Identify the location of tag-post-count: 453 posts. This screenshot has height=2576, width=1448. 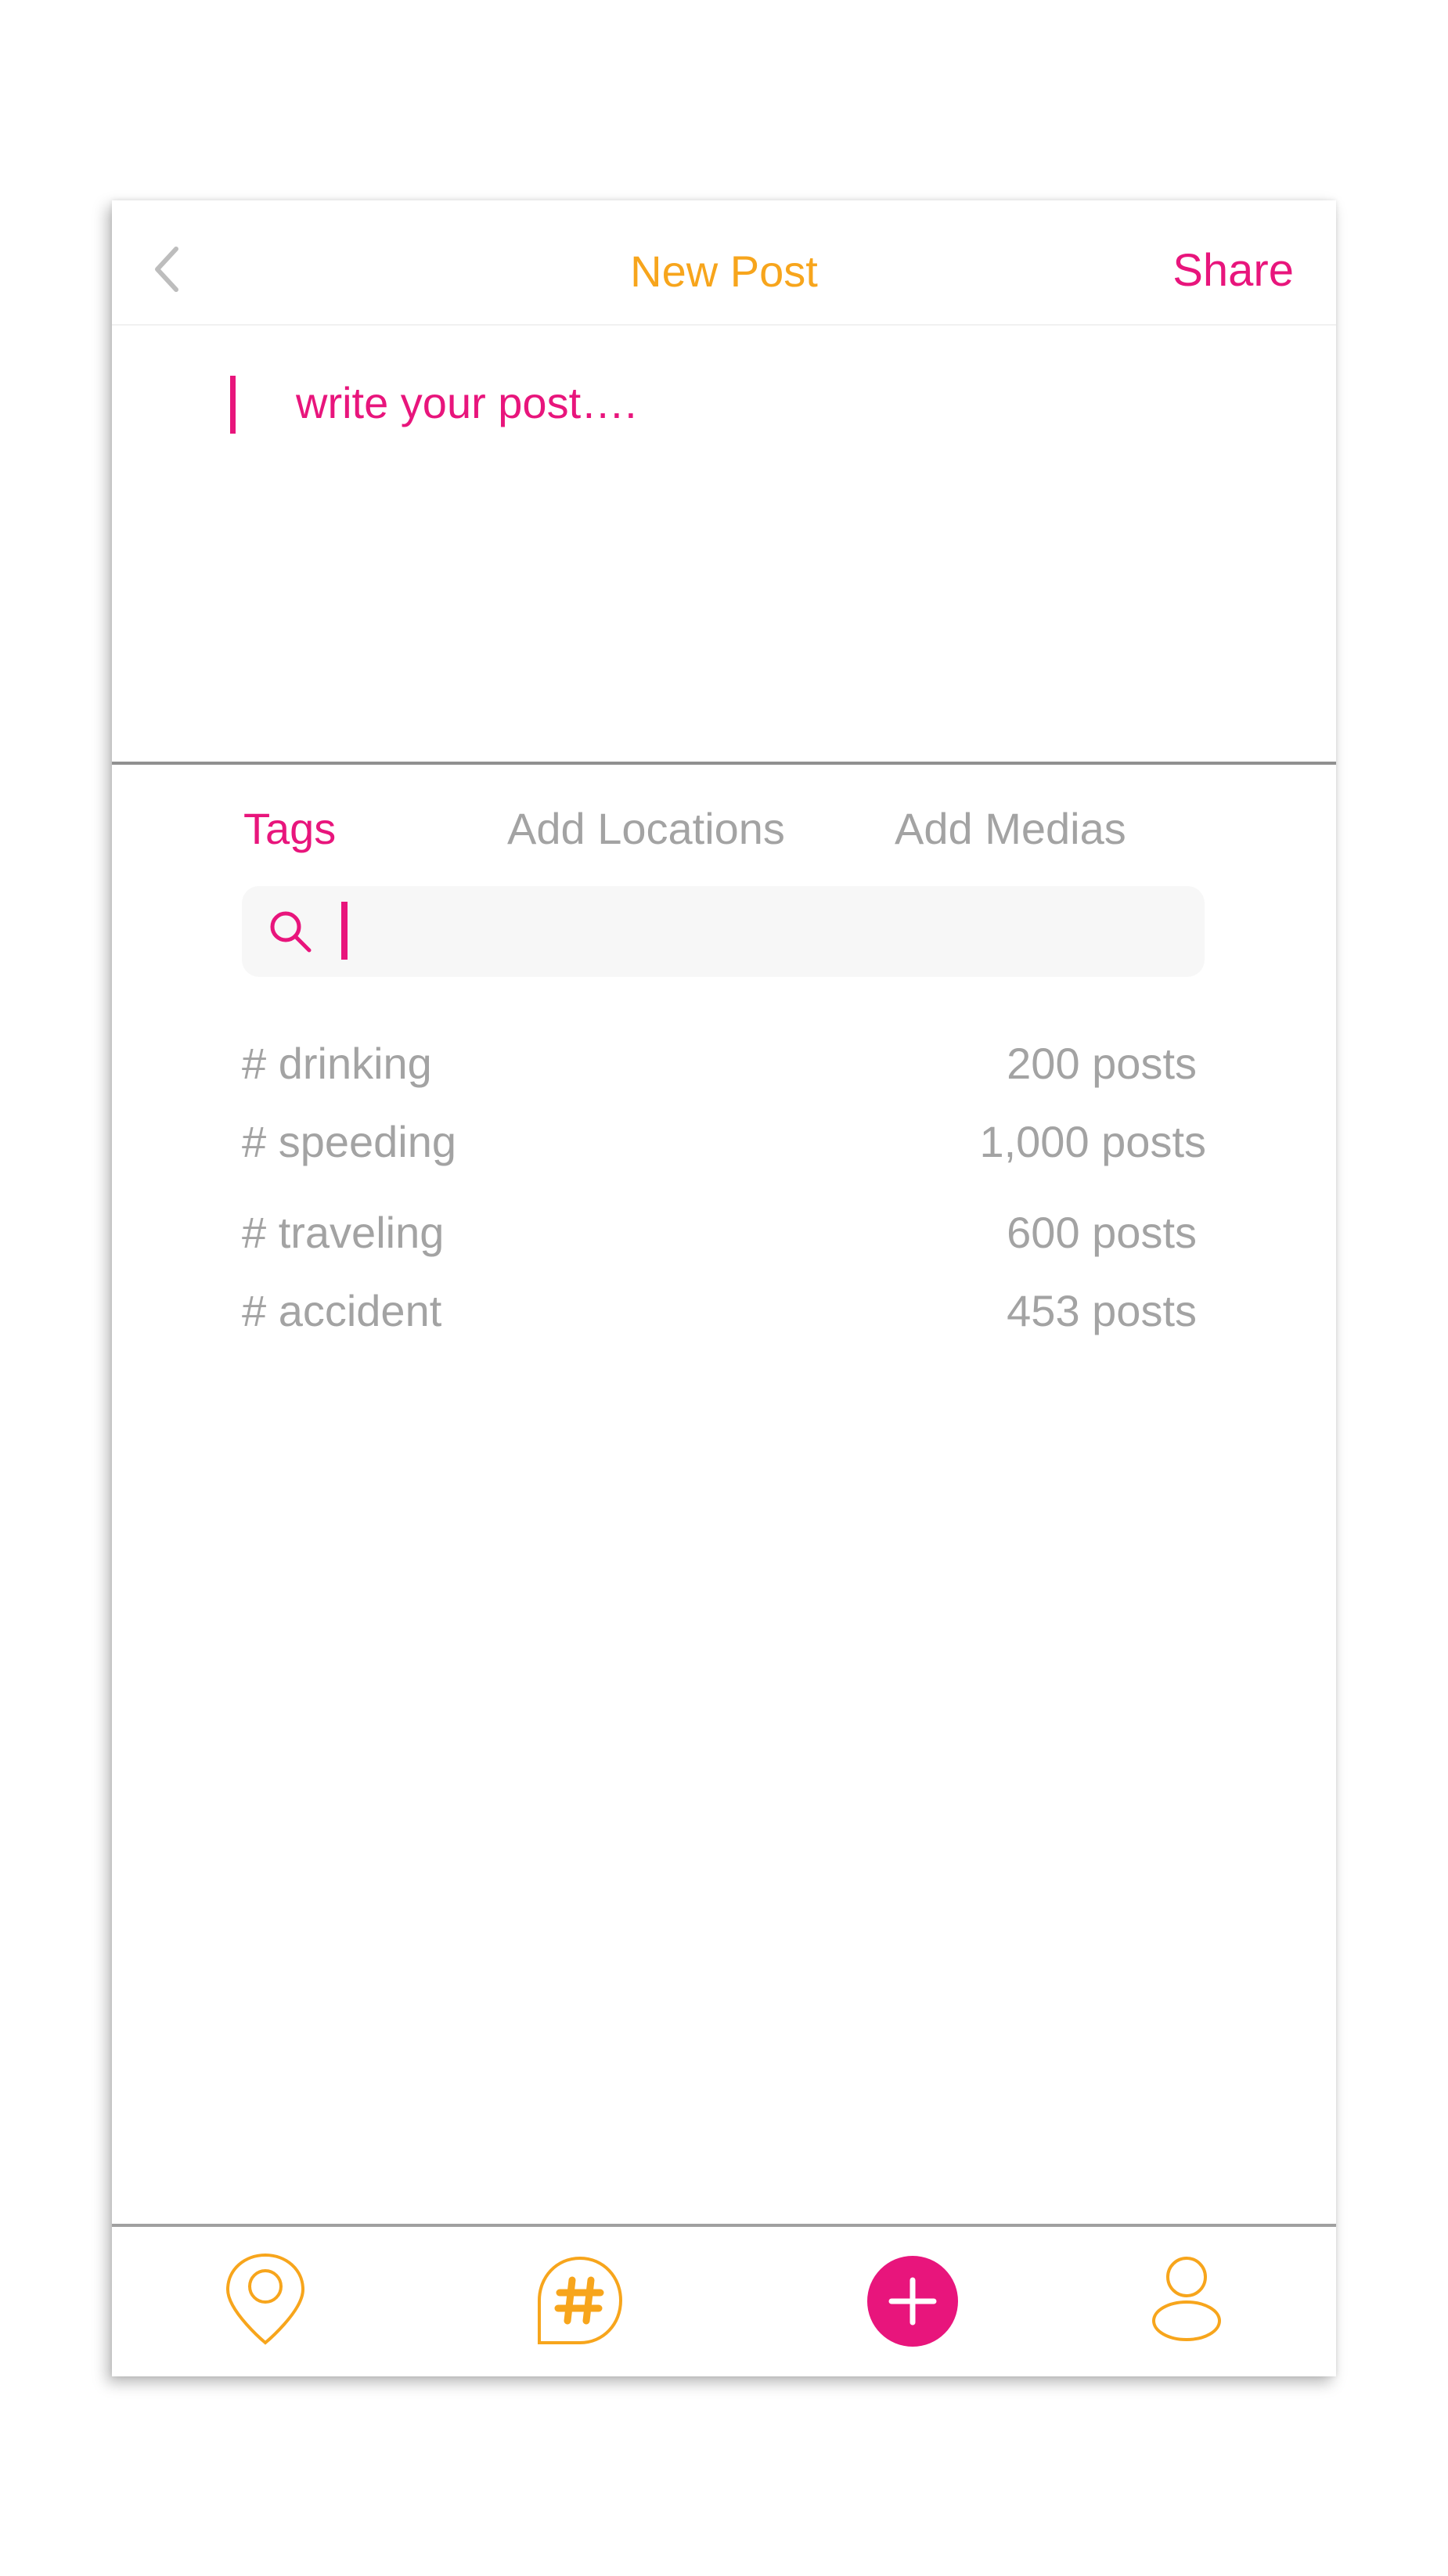
(1102, 1310).